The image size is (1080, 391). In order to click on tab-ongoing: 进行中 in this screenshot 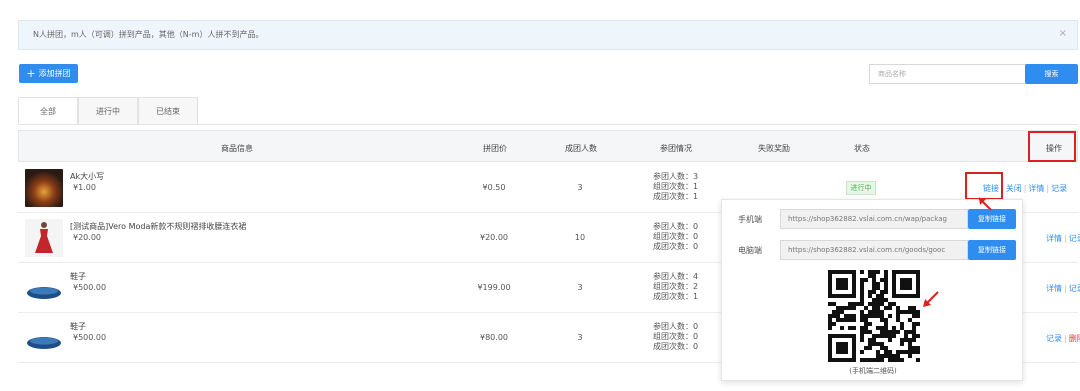, I will do `click(108, 110)`.